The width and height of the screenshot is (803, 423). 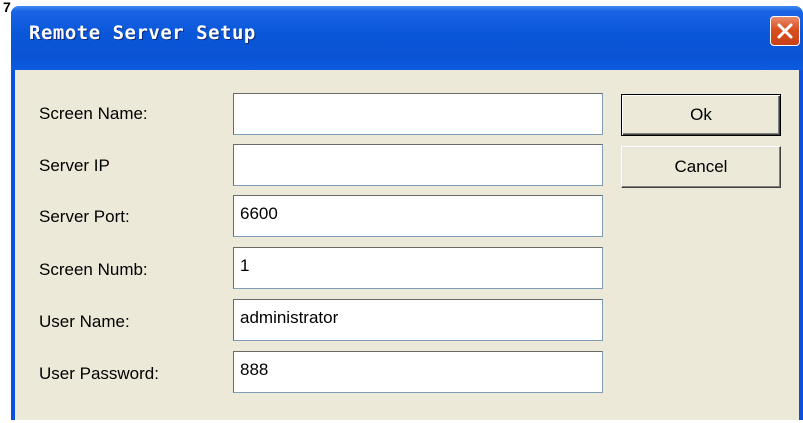 I want to click on server-port-input: 6600, so click(x=418, y=216).